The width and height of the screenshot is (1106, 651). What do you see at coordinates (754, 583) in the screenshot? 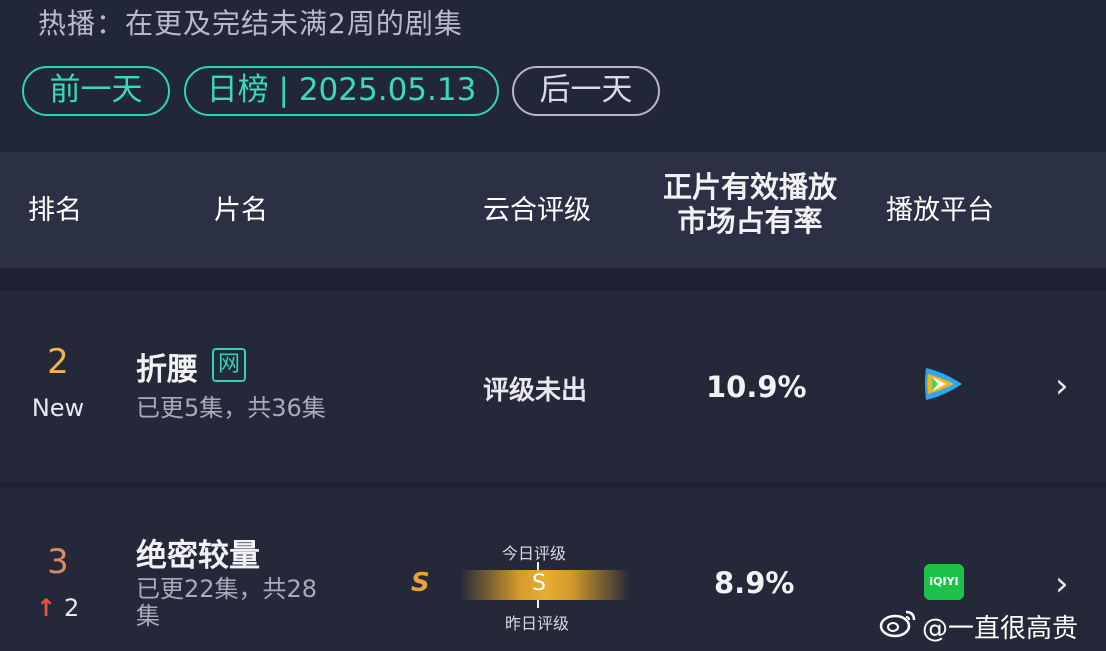
I see `market-share-value: 8.9%` at bounding box center [754, 583].